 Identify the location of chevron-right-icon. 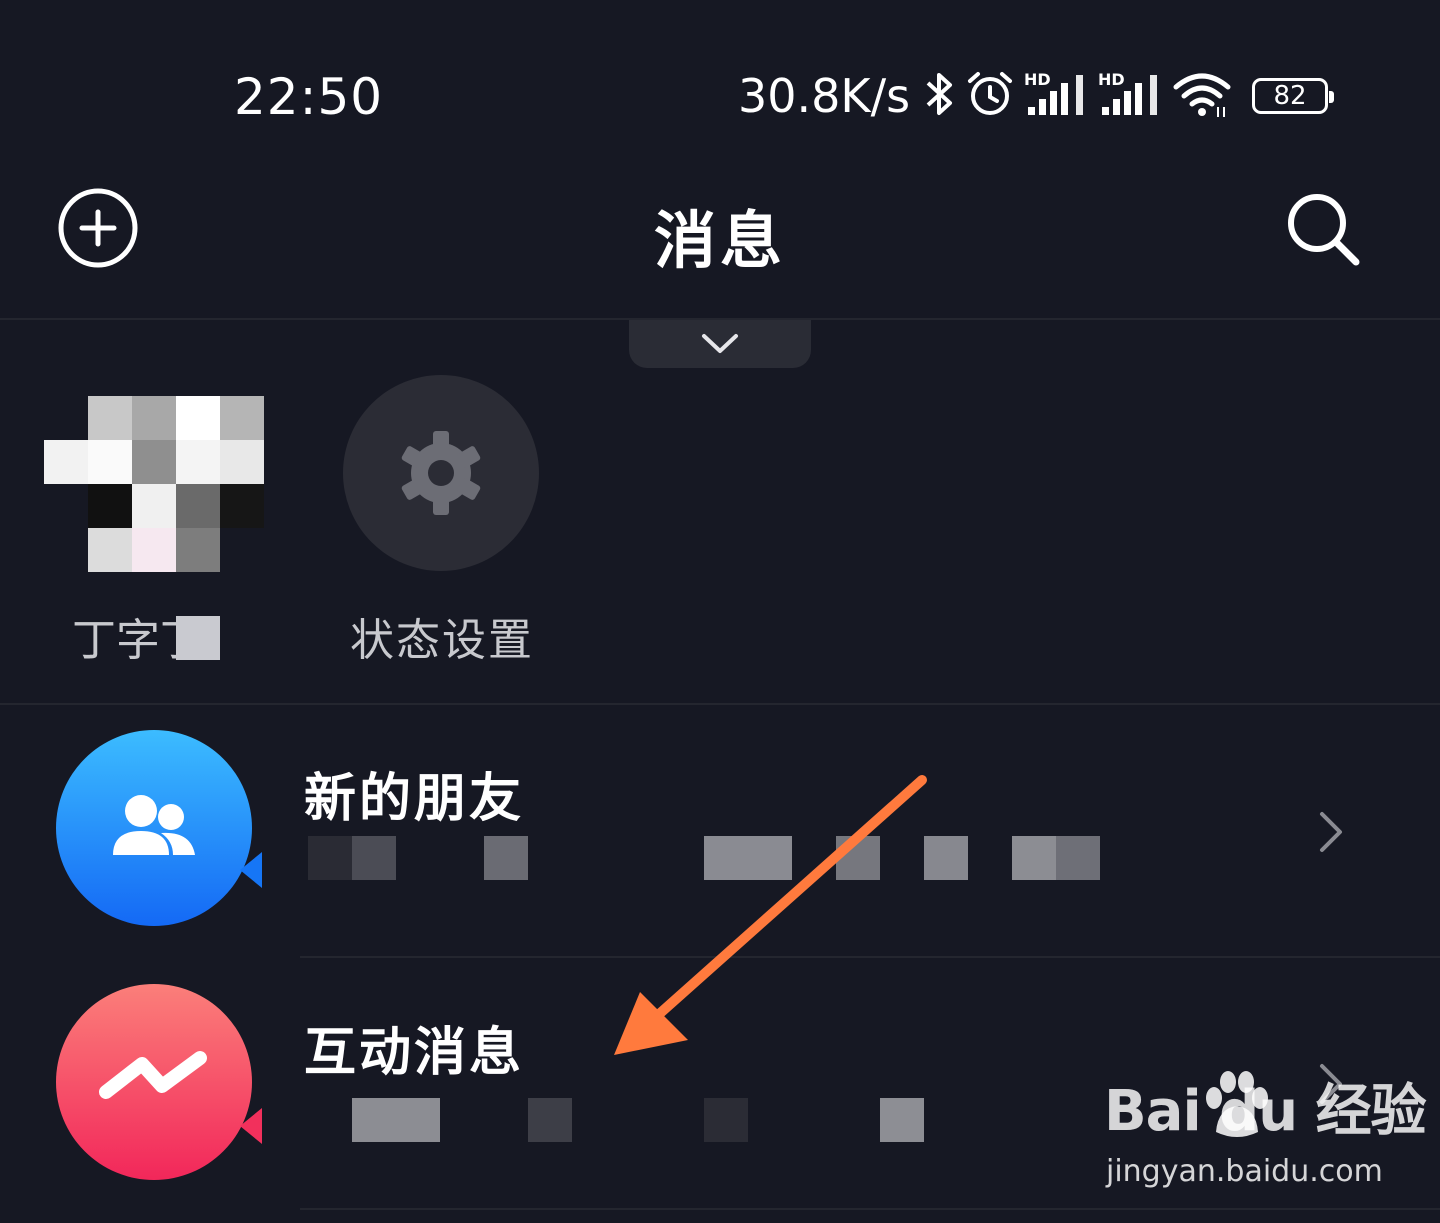
(1331, 834).